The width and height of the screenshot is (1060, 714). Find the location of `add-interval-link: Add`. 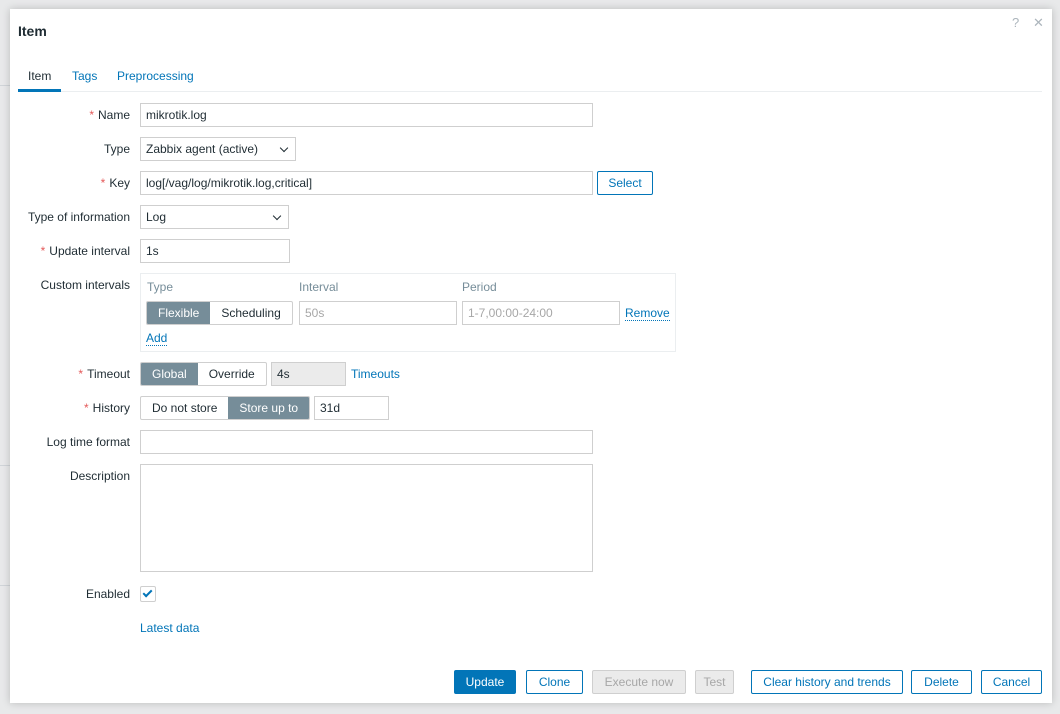

add-interval-link: Add is located at coordinates (157, 338).